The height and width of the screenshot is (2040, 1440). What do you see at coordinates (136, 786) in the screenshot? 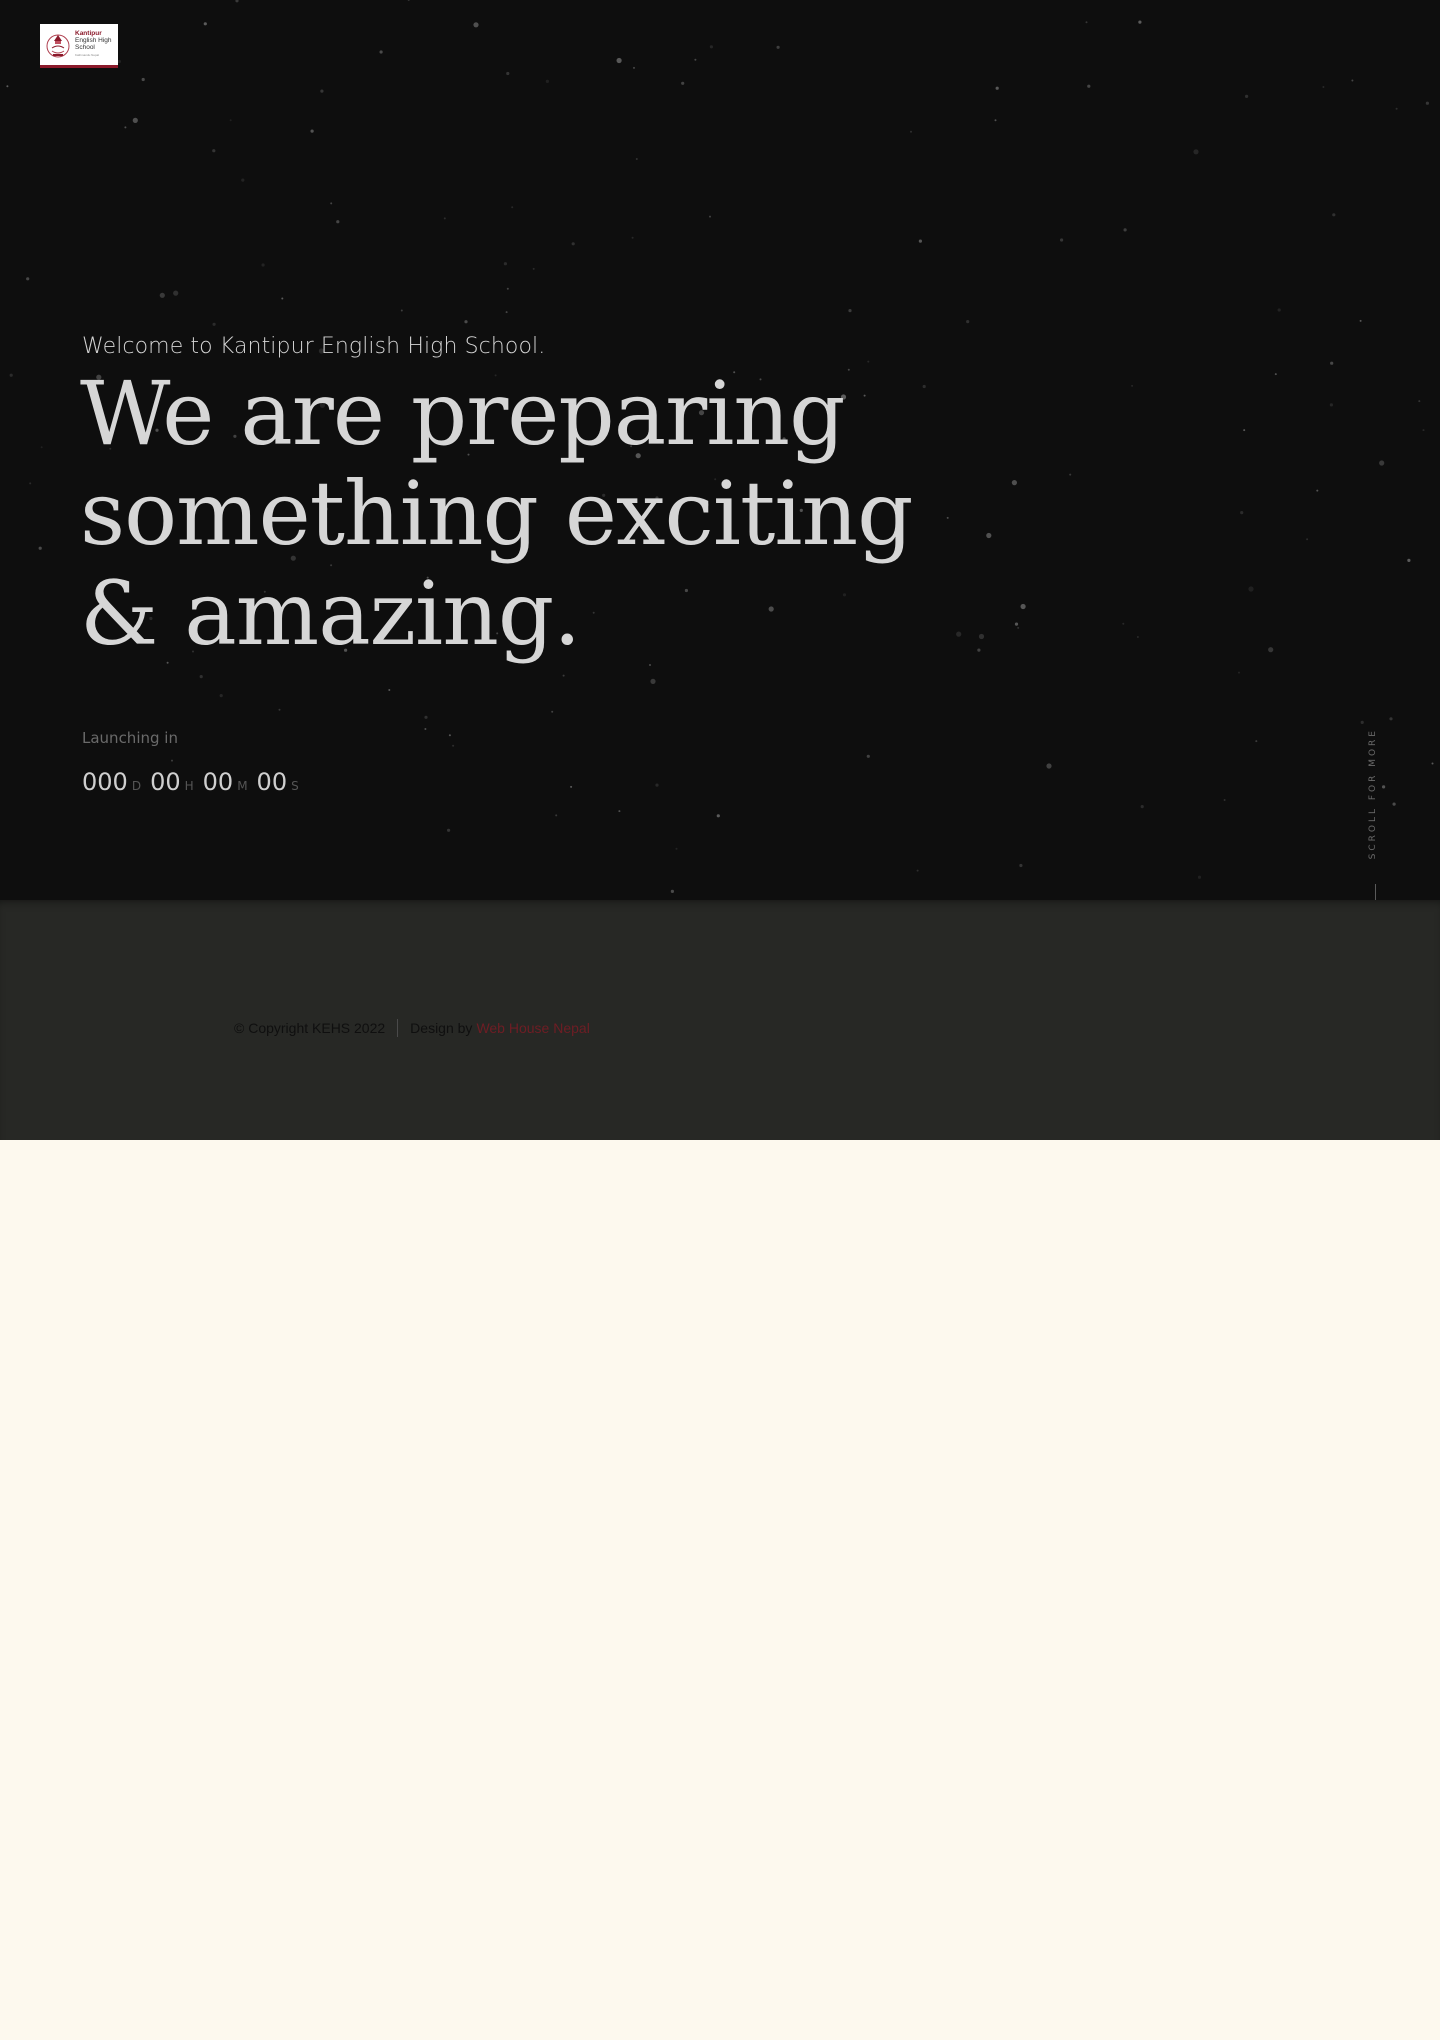
I see `countdown-days-unit: D` at bounding box center [136, 786].